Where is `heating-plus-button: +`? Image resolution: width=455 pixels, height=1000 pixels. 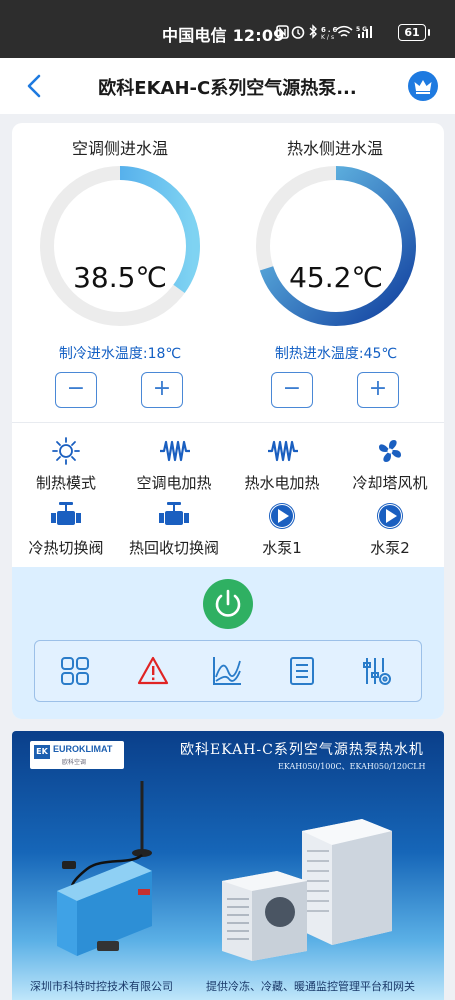 heating-plus-button: + is located at coordinates (378, 390).